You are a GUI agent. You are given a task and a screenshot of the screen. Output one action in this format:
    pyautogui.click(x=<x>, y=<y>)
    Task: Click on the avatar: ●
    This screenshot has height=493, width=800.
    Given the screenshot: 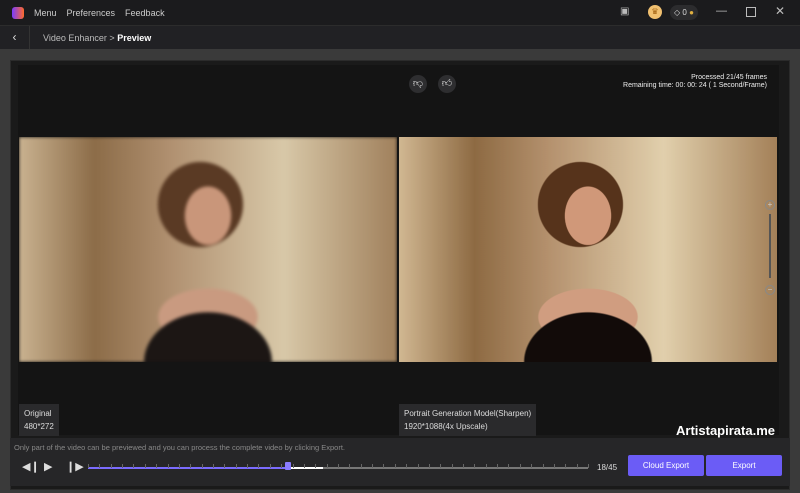 What is the action you would take?
    pyautogui.click(x=691, y=12)
    